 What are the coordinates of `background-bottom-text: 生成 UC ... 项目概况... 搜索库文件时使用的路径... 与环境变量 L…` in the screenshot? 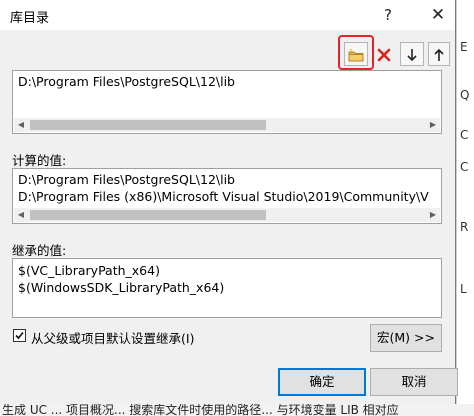 It's located at (237, 410).